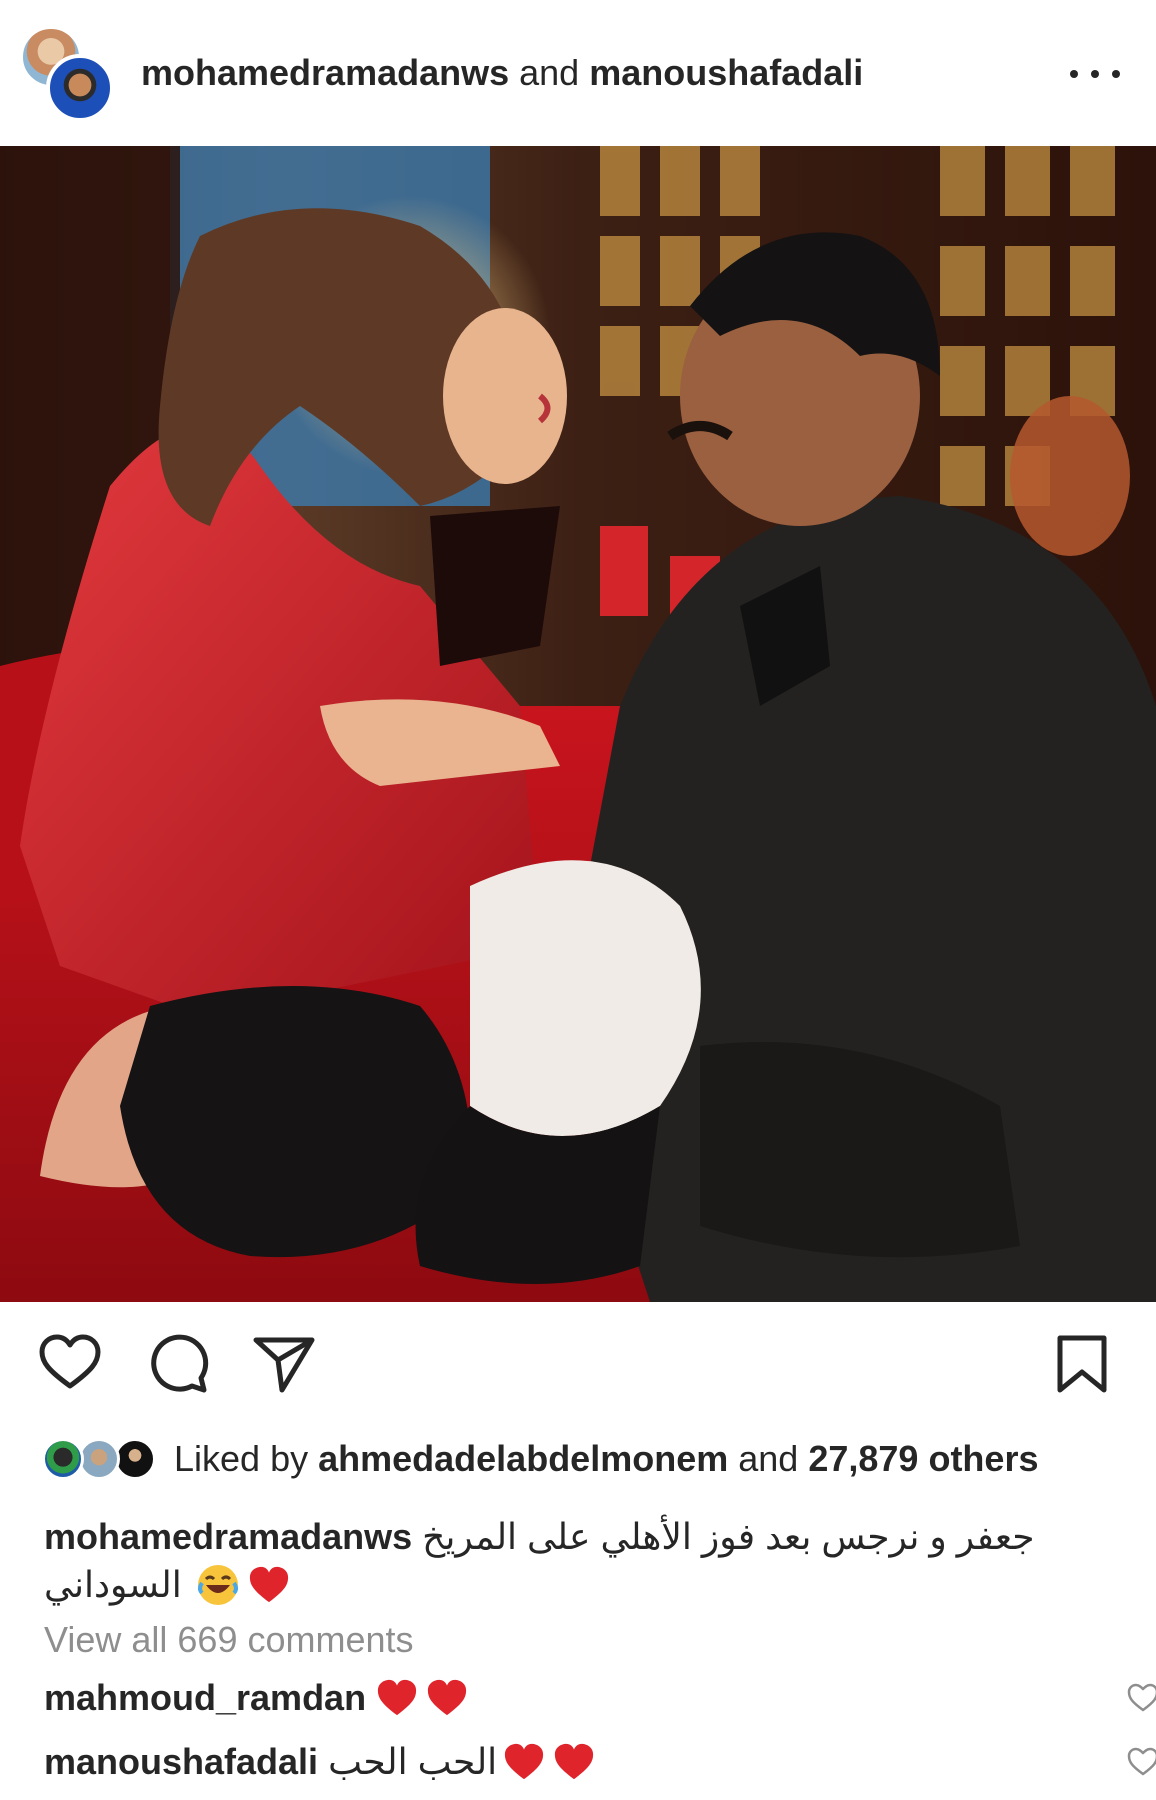  Describe the element at coordinates (923, 1458) in the screenshot. I see `likes-count: 27,879 others` at that location.